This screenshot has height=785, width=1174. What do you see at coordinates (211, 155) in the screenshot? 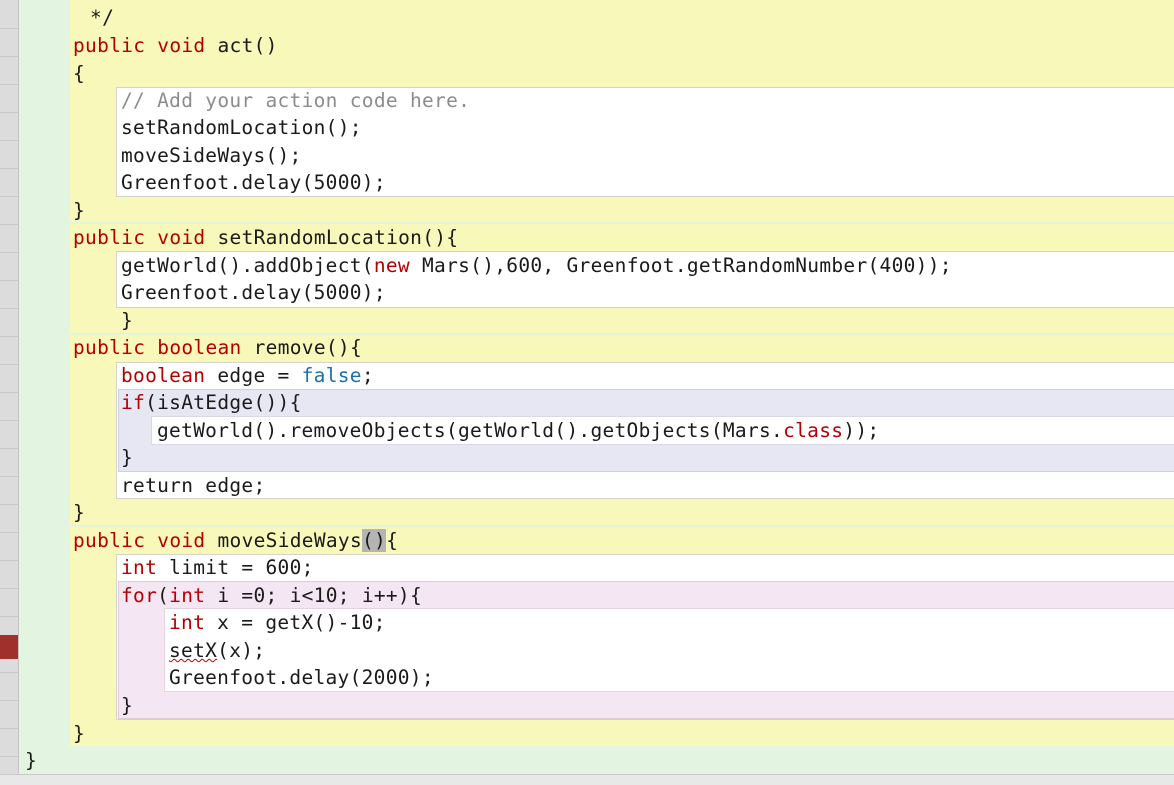
I see `code-line: moveSideWays();` at bounding box center [211, 155].